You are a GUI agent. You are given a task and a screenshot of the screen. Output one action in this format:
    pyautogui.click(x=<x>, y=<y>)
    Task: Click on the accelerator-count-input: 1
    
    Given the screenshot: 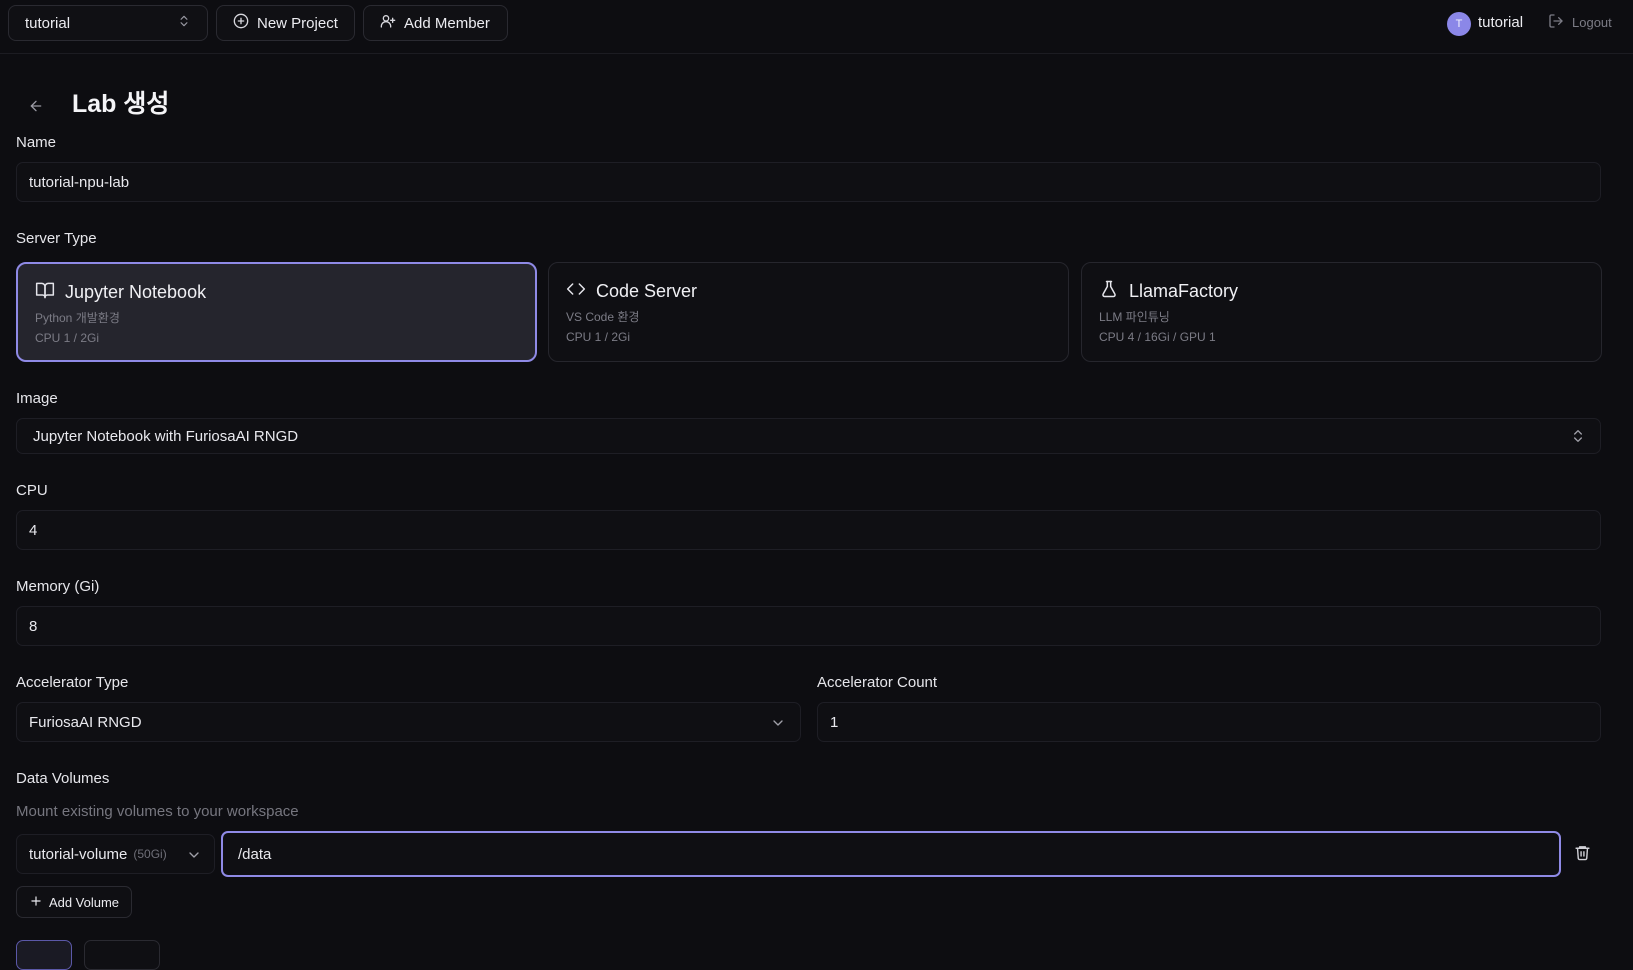 What is the action you would take?
    pyautogui.click(x=1209, y=722)
    